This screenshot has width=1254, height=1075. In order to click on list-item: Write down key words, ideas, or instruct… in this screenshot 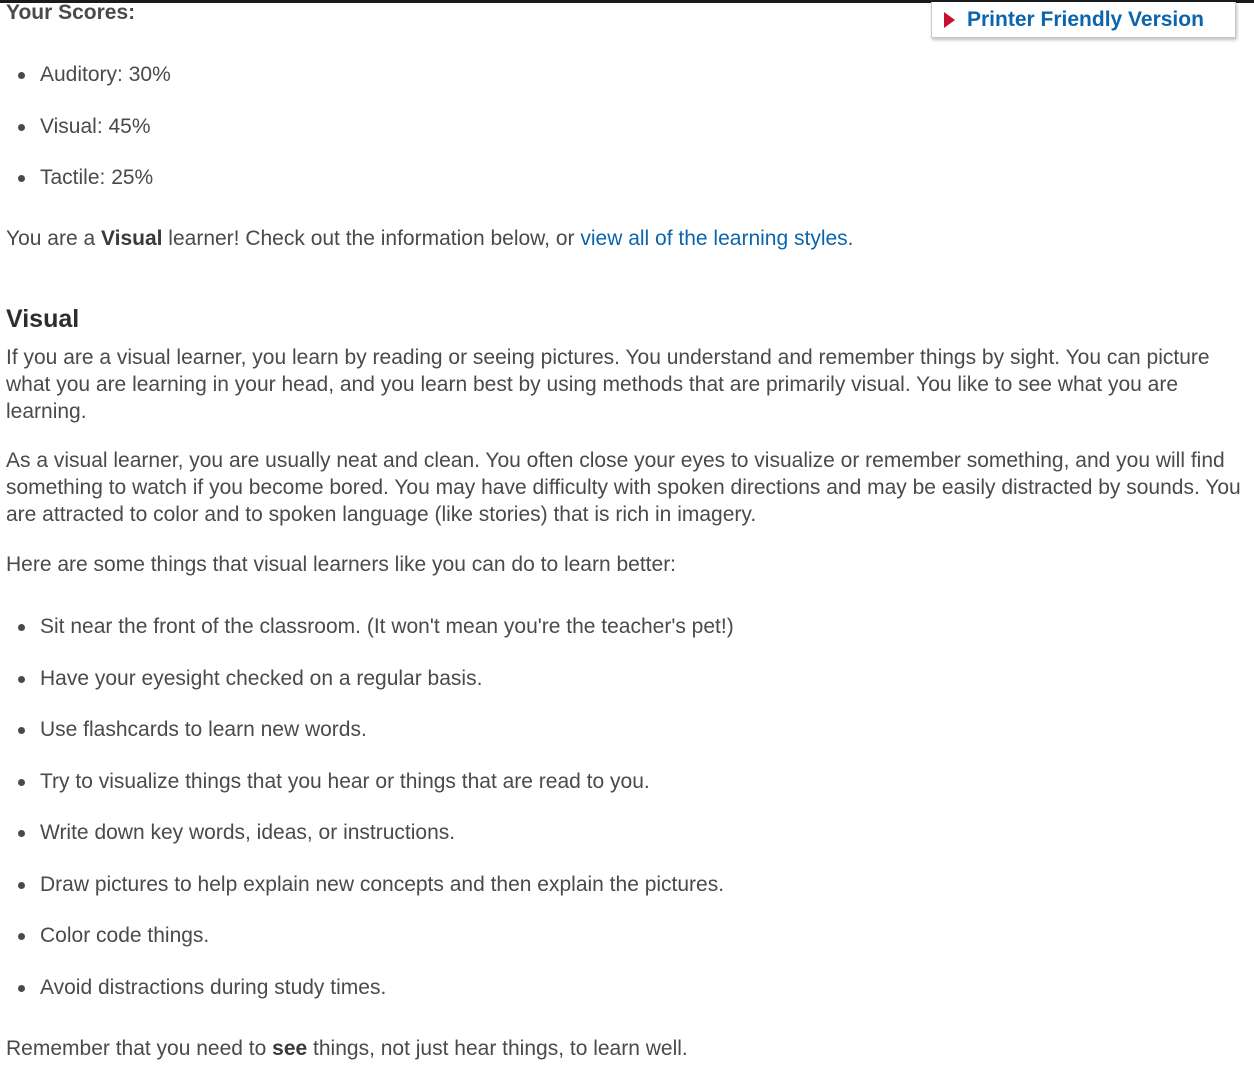, I will do `click(367, 846)`.